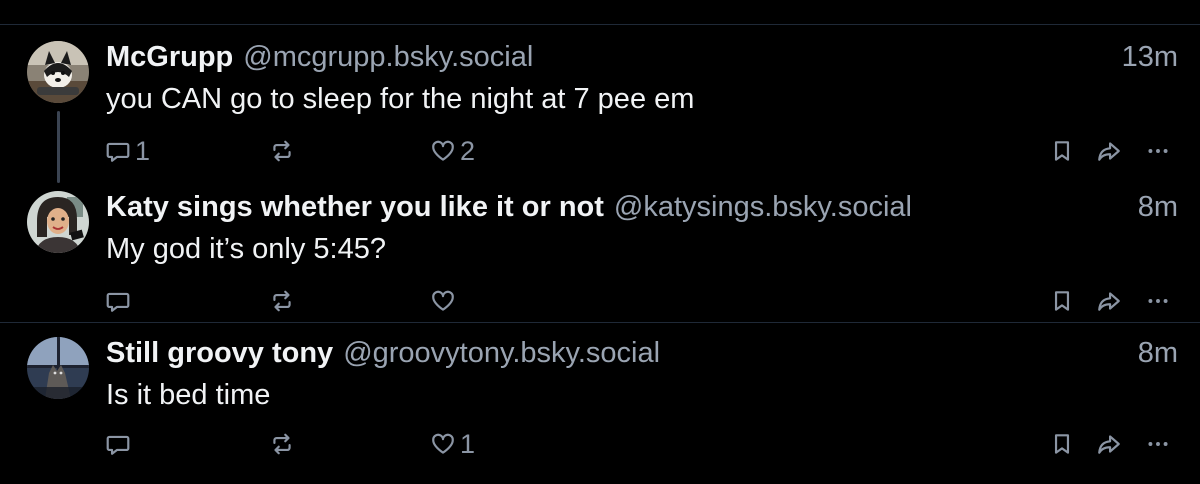  Describe the element at coordinates (355, 207) in the screenshot. I see `display-name: Katy sings whether you like it or not` at that location.